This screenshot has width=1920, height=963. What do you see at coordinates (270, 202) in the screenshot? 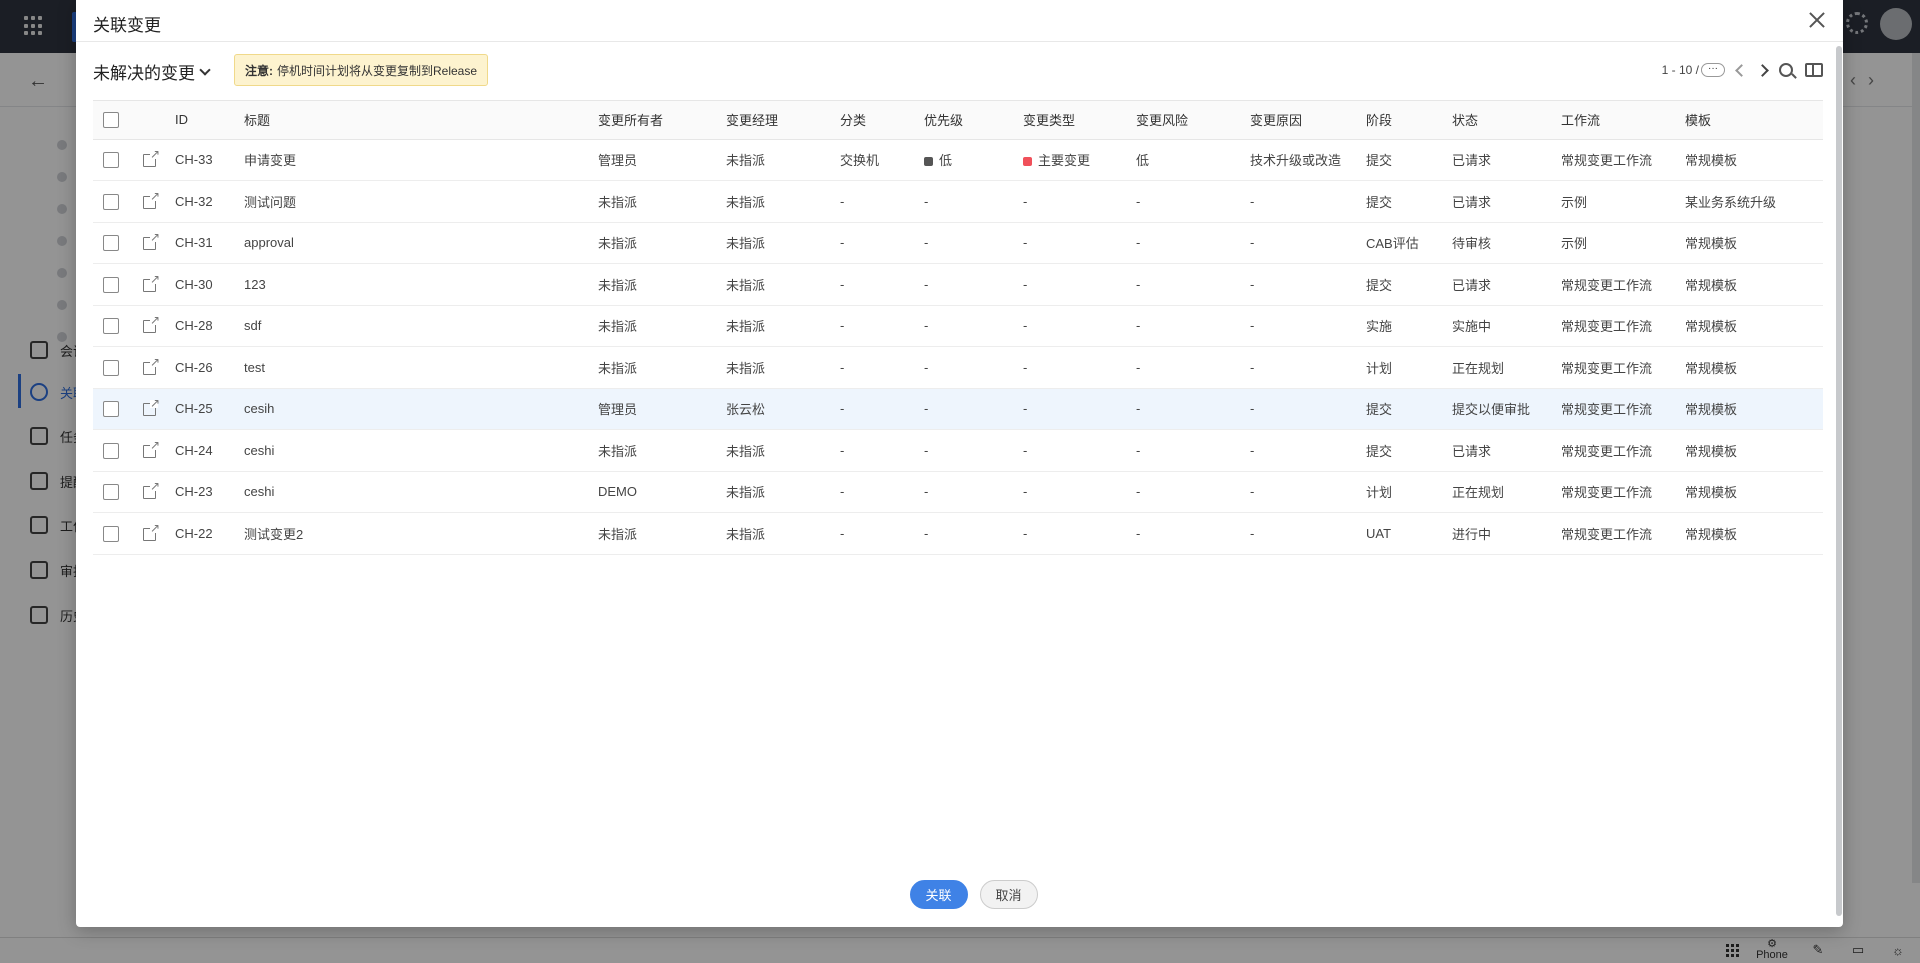
I see `cell-title: 测试问题` at bounding box center [270, 202].